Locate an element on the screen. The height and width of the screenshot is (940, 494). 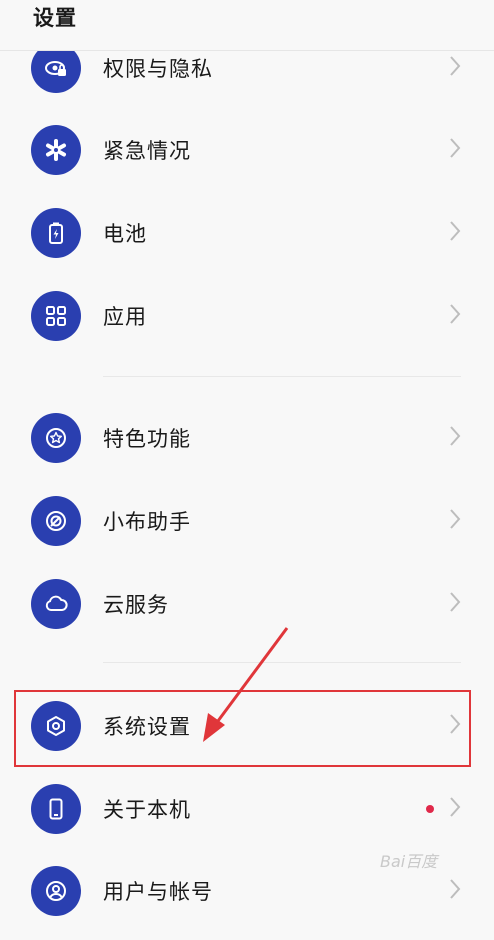
page-title: 设置 is located at coordinates (55, 18).